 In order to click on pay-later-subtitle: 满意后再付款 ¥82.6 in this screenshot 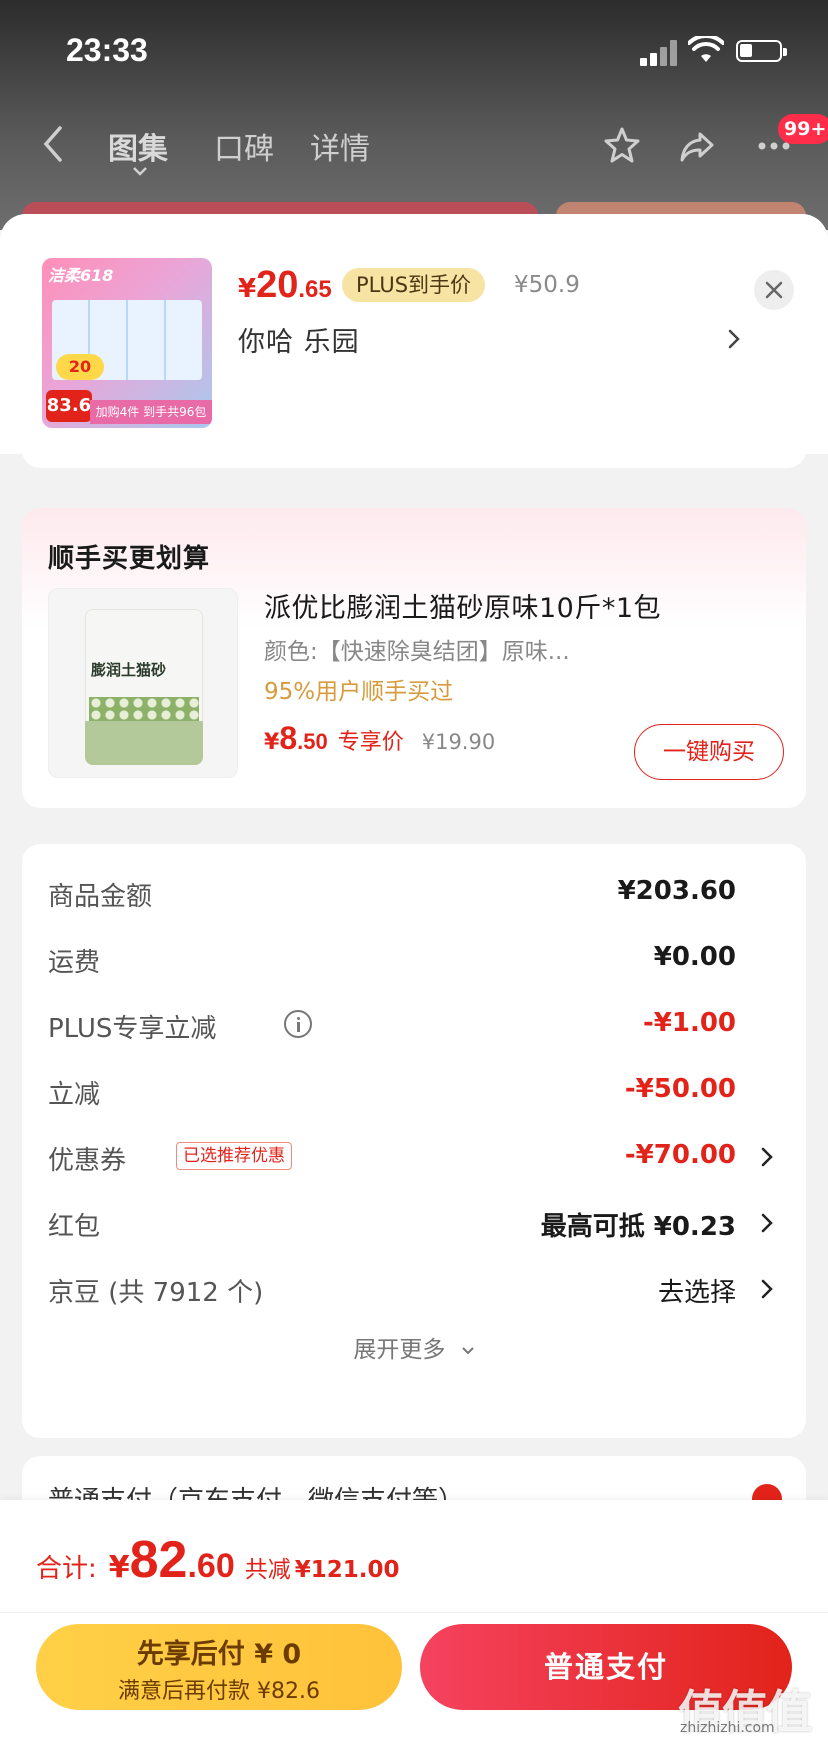, I will do `click(219, 1691)`.